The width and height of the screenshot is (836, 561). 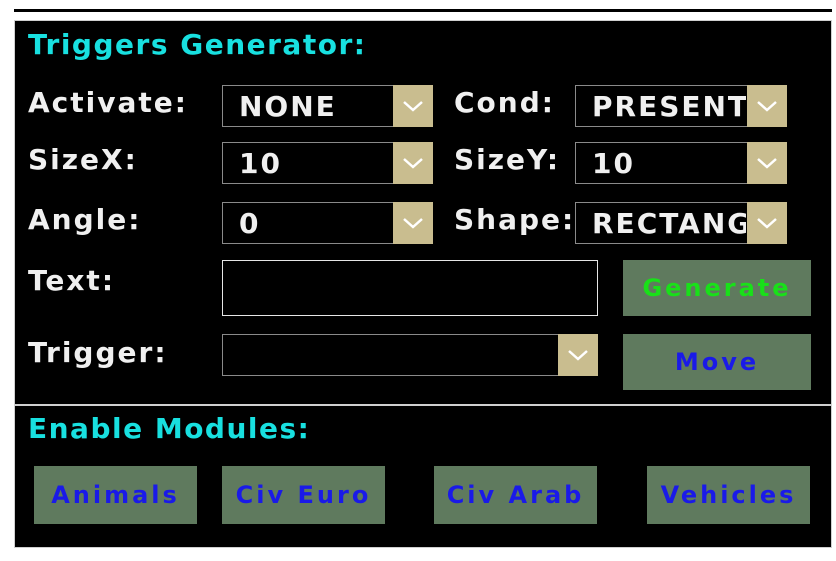 What do you see at coordinates (83, 159) in the screenshot?
I see `sizex-label: SizeX:` at bounding box center [83, 159].